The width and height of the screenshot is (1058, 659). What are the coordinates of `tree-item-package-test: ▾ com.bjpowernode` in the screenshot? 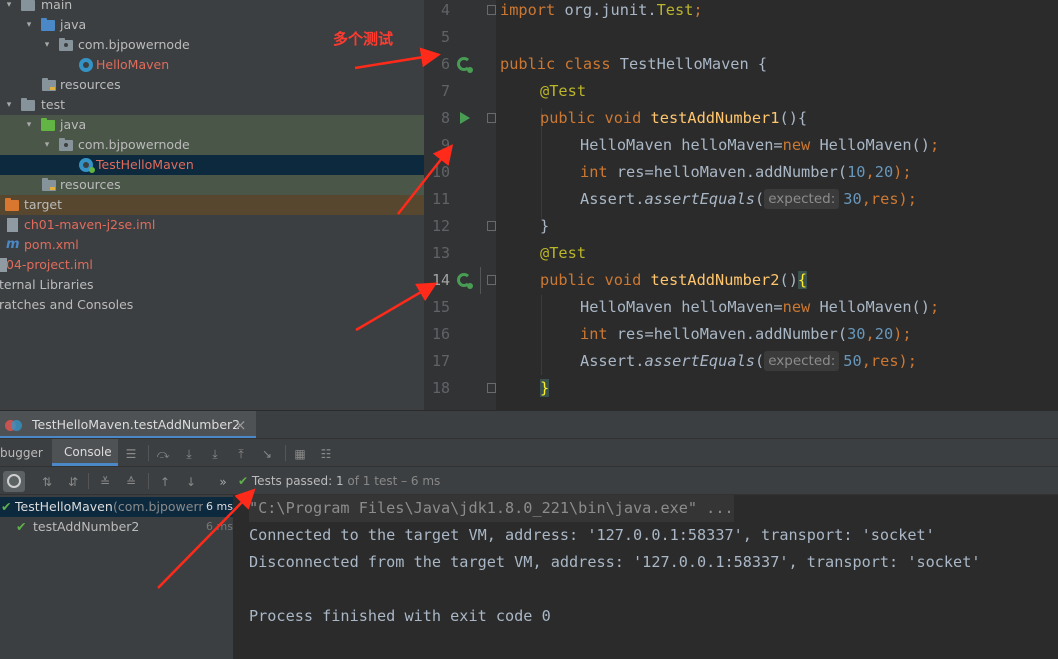 It's located at (212, 145).